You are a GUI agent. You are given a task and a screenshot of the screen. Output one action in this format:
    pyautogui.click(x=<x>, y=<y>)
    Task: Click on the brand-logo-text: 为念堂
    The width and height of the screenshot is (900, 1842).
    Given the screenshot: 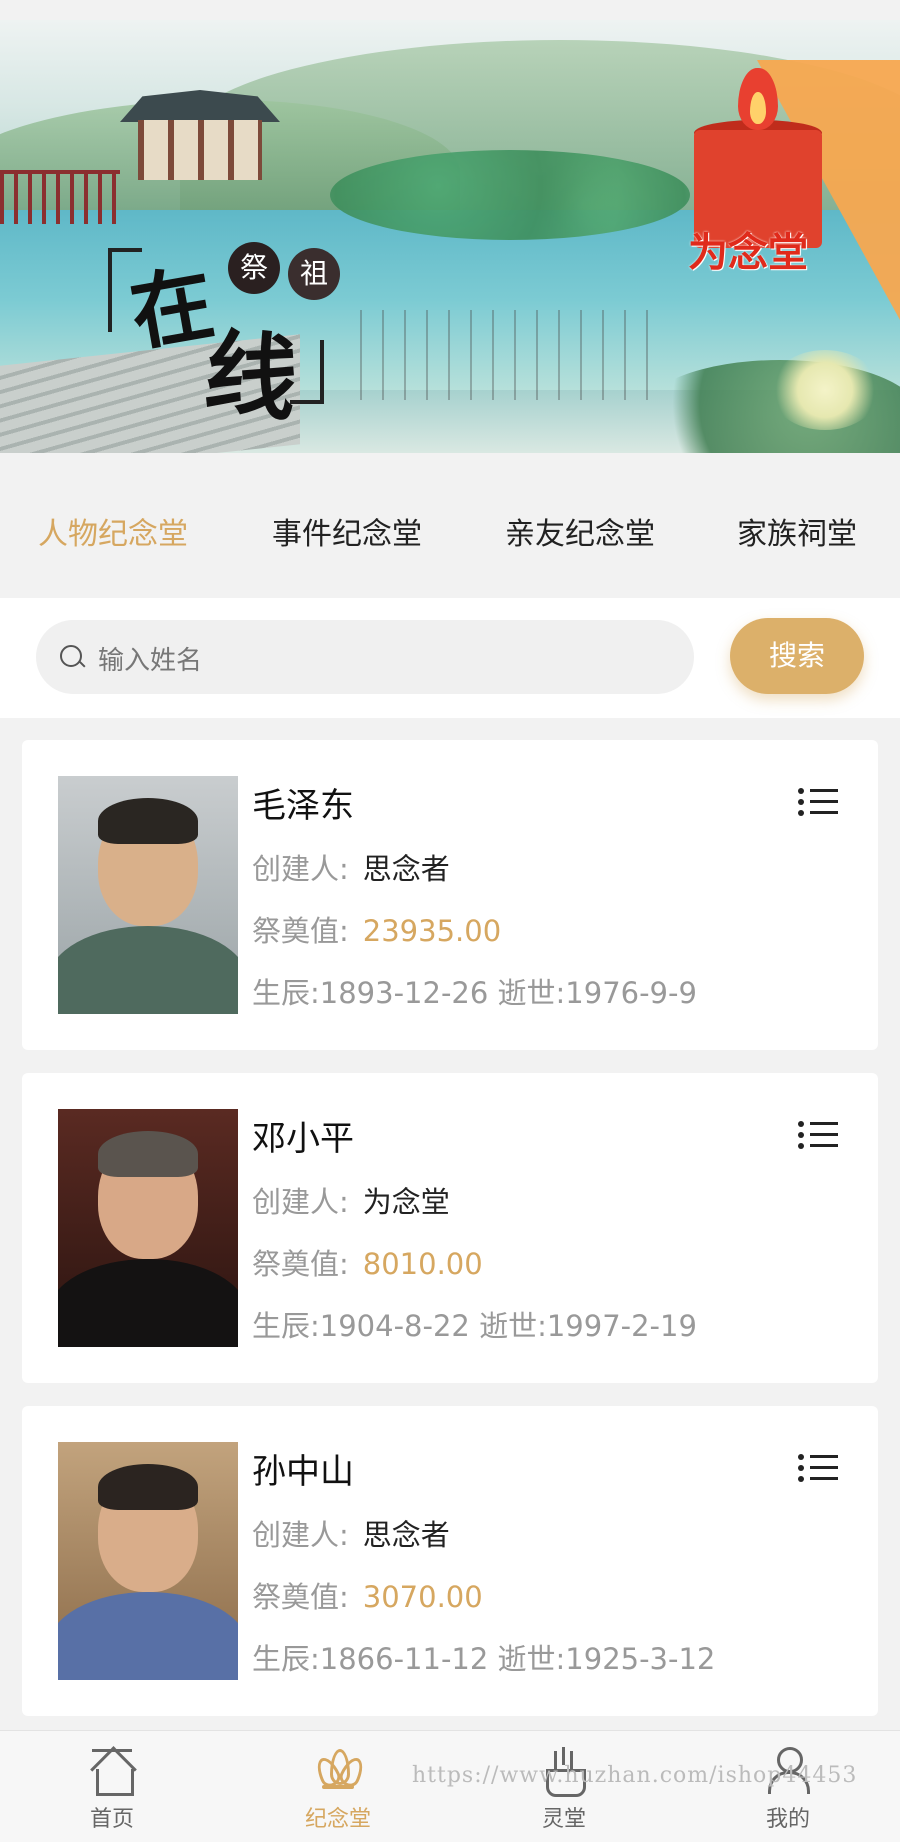 What is the action you would take?
    pyautogui.click(x=748, y=253)
    